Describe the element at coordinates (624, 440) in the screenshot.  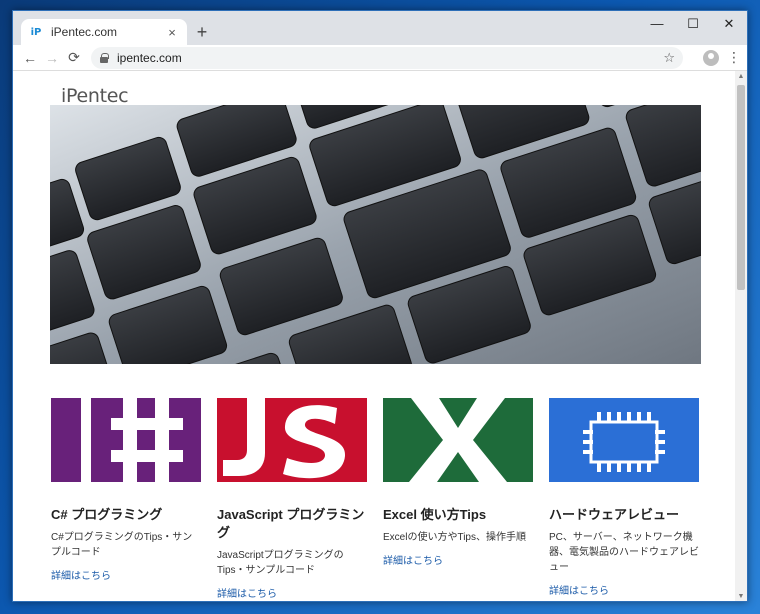
I see `chip-logo` at that location.